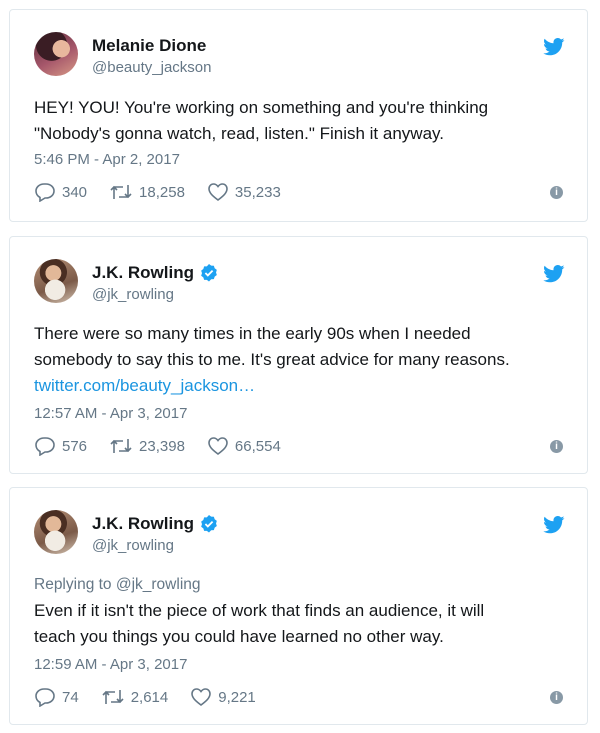  I want to click on reply-button: 74, so click(56, 697).